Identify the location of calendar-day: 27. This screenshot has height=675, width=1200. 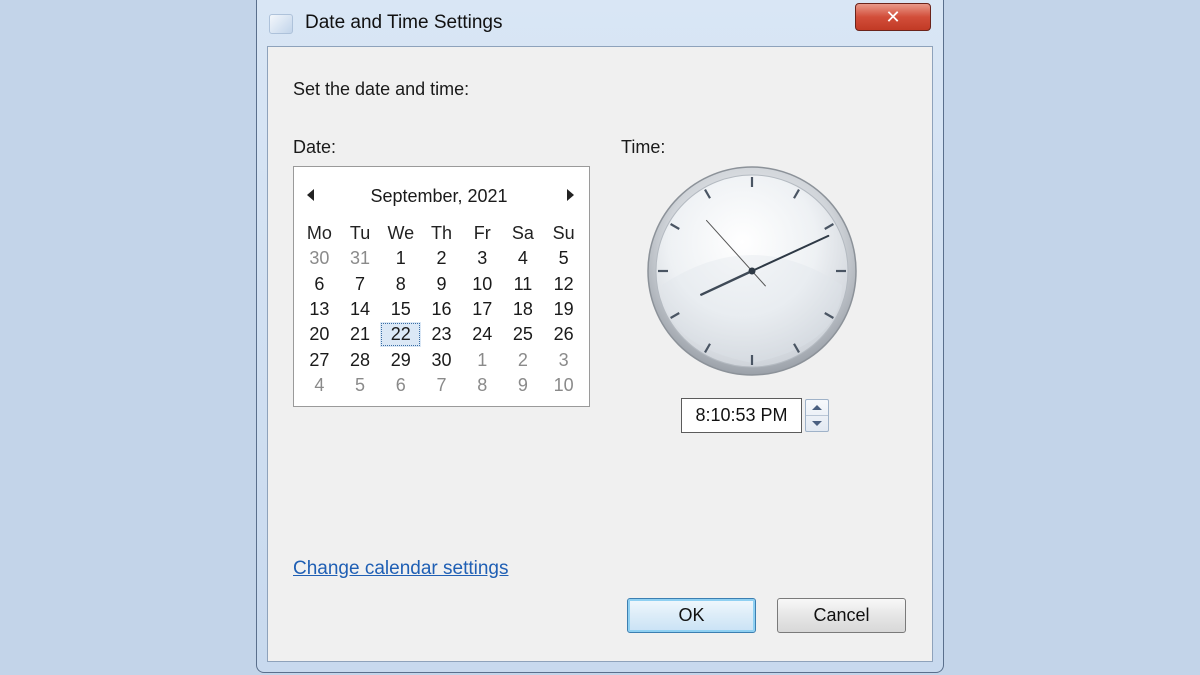
(319, 359).